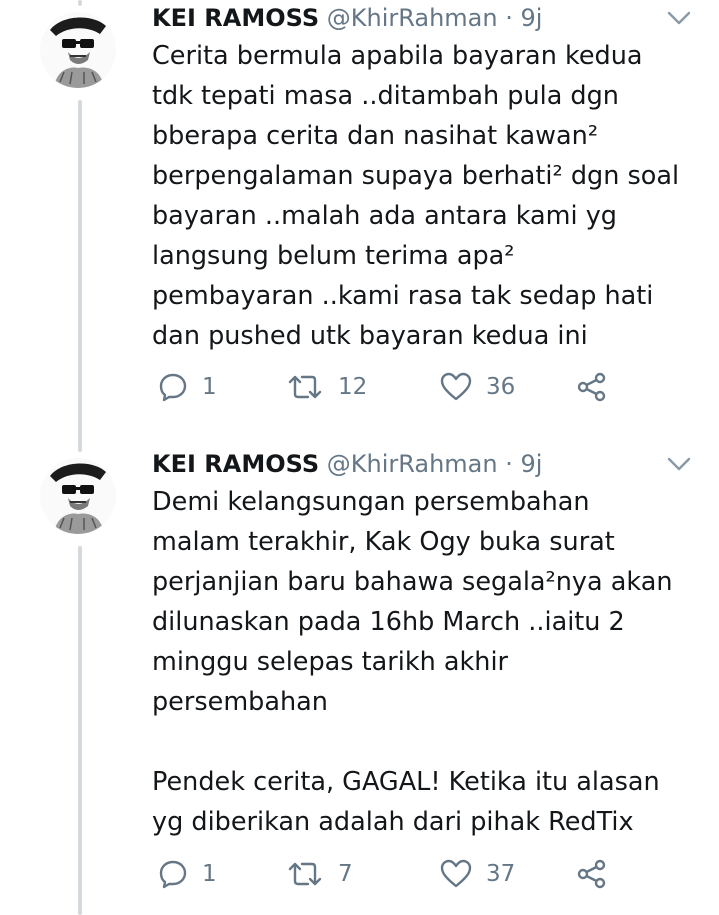  I want to click on like-count: 37, so click(501, 874).